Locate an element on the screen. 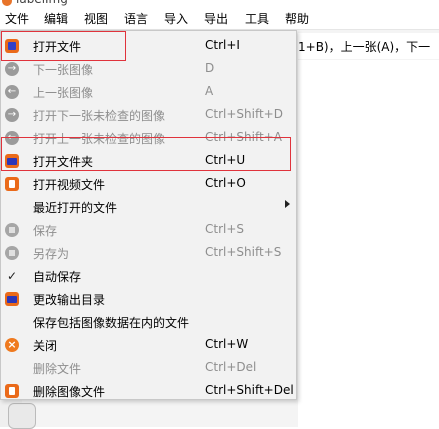 Image resolution: width=439 pixels, height=429 pixels. prev-unchecked-icon: ← is located at coordinates (12, 138).